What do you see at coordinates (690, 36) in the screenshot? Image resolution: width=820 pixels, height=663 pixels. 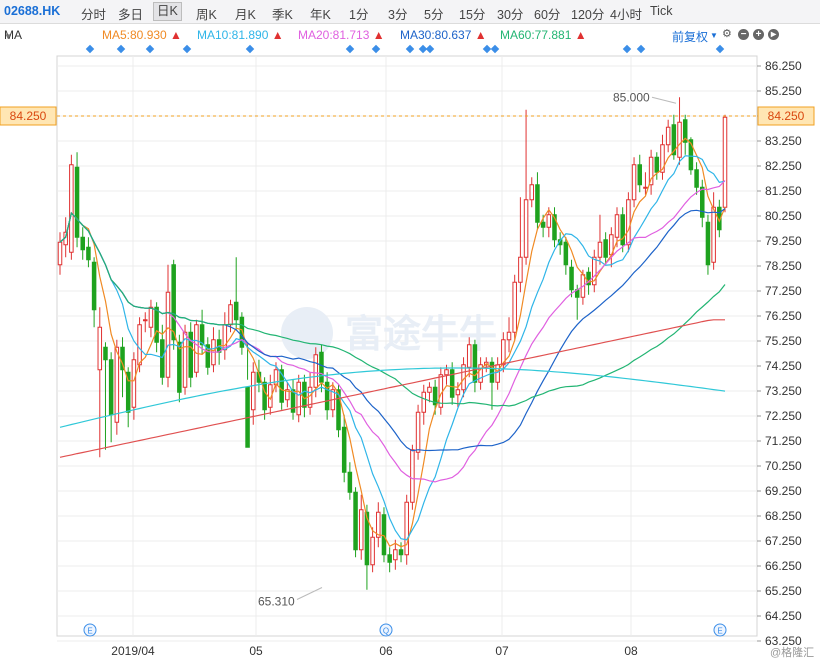 I see `adjust-select: 前复权` at bounding box center [690, 36].